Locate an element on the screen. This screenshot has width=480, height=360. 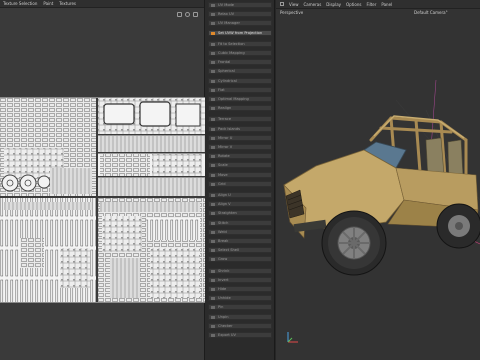
tool-item: Cylindrical is located at coordinates (240, 80).